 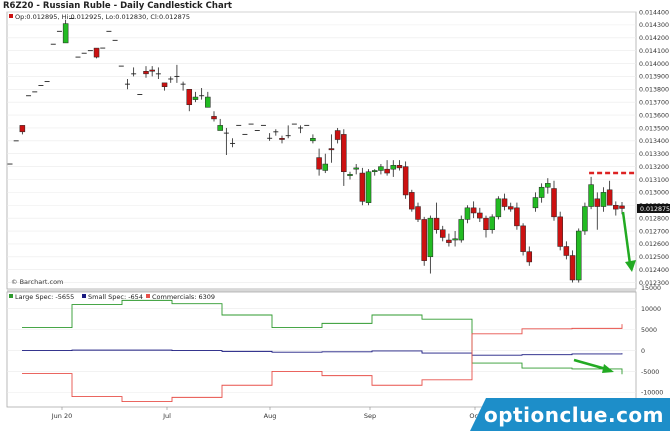 I want to click on legend-small-spec-marker, so click(x=84, y=296).